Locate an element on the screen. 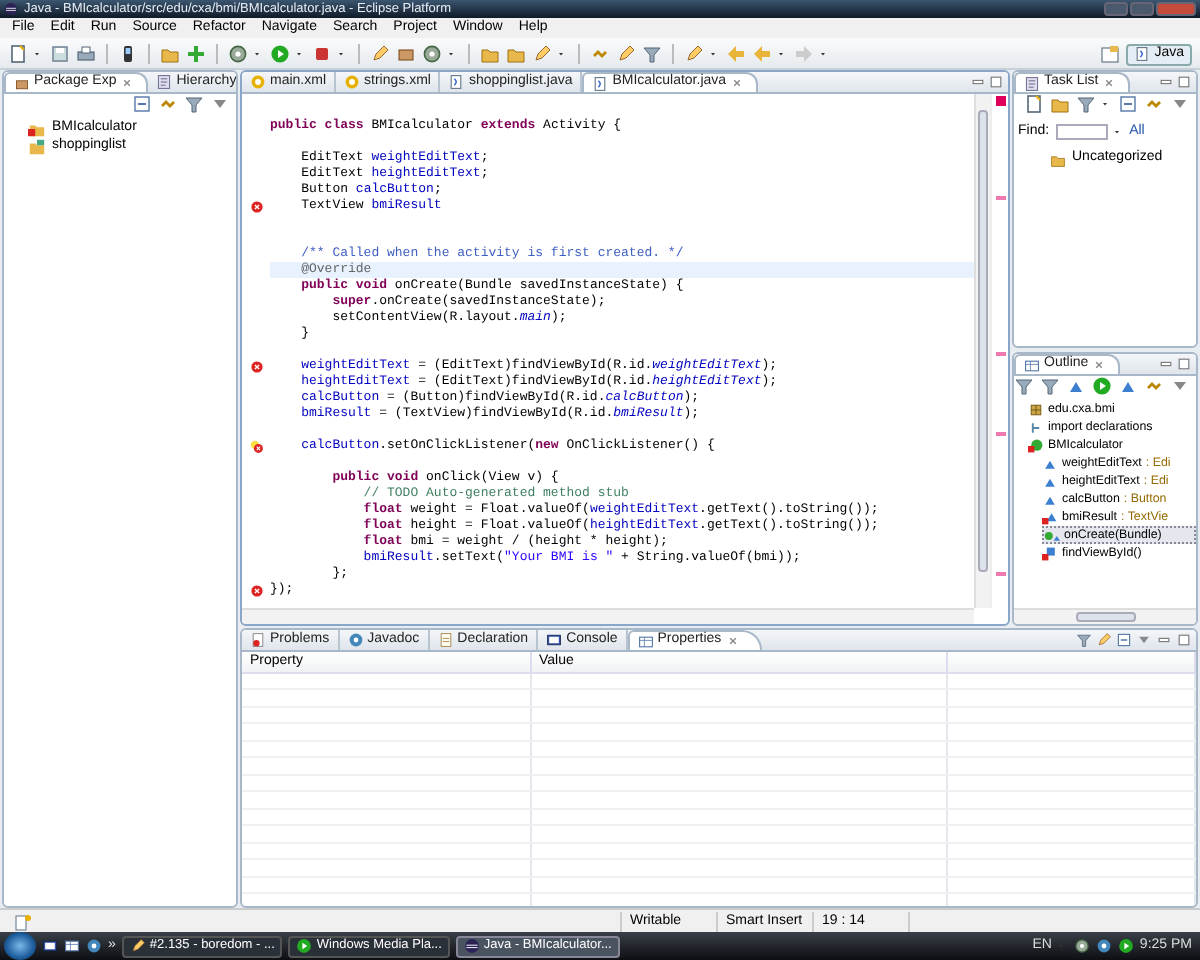 This screenshot has width=1200, height=960. switch-windows-icon is located at coordinates (72, 946).